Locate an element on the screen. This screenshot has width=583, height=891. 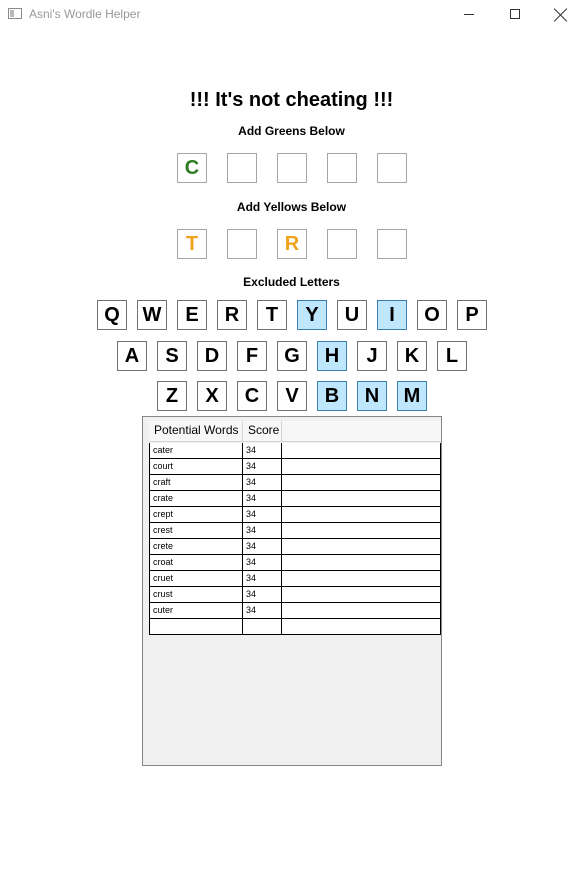
word-cell: cuter is located at coordinates (196, 611).